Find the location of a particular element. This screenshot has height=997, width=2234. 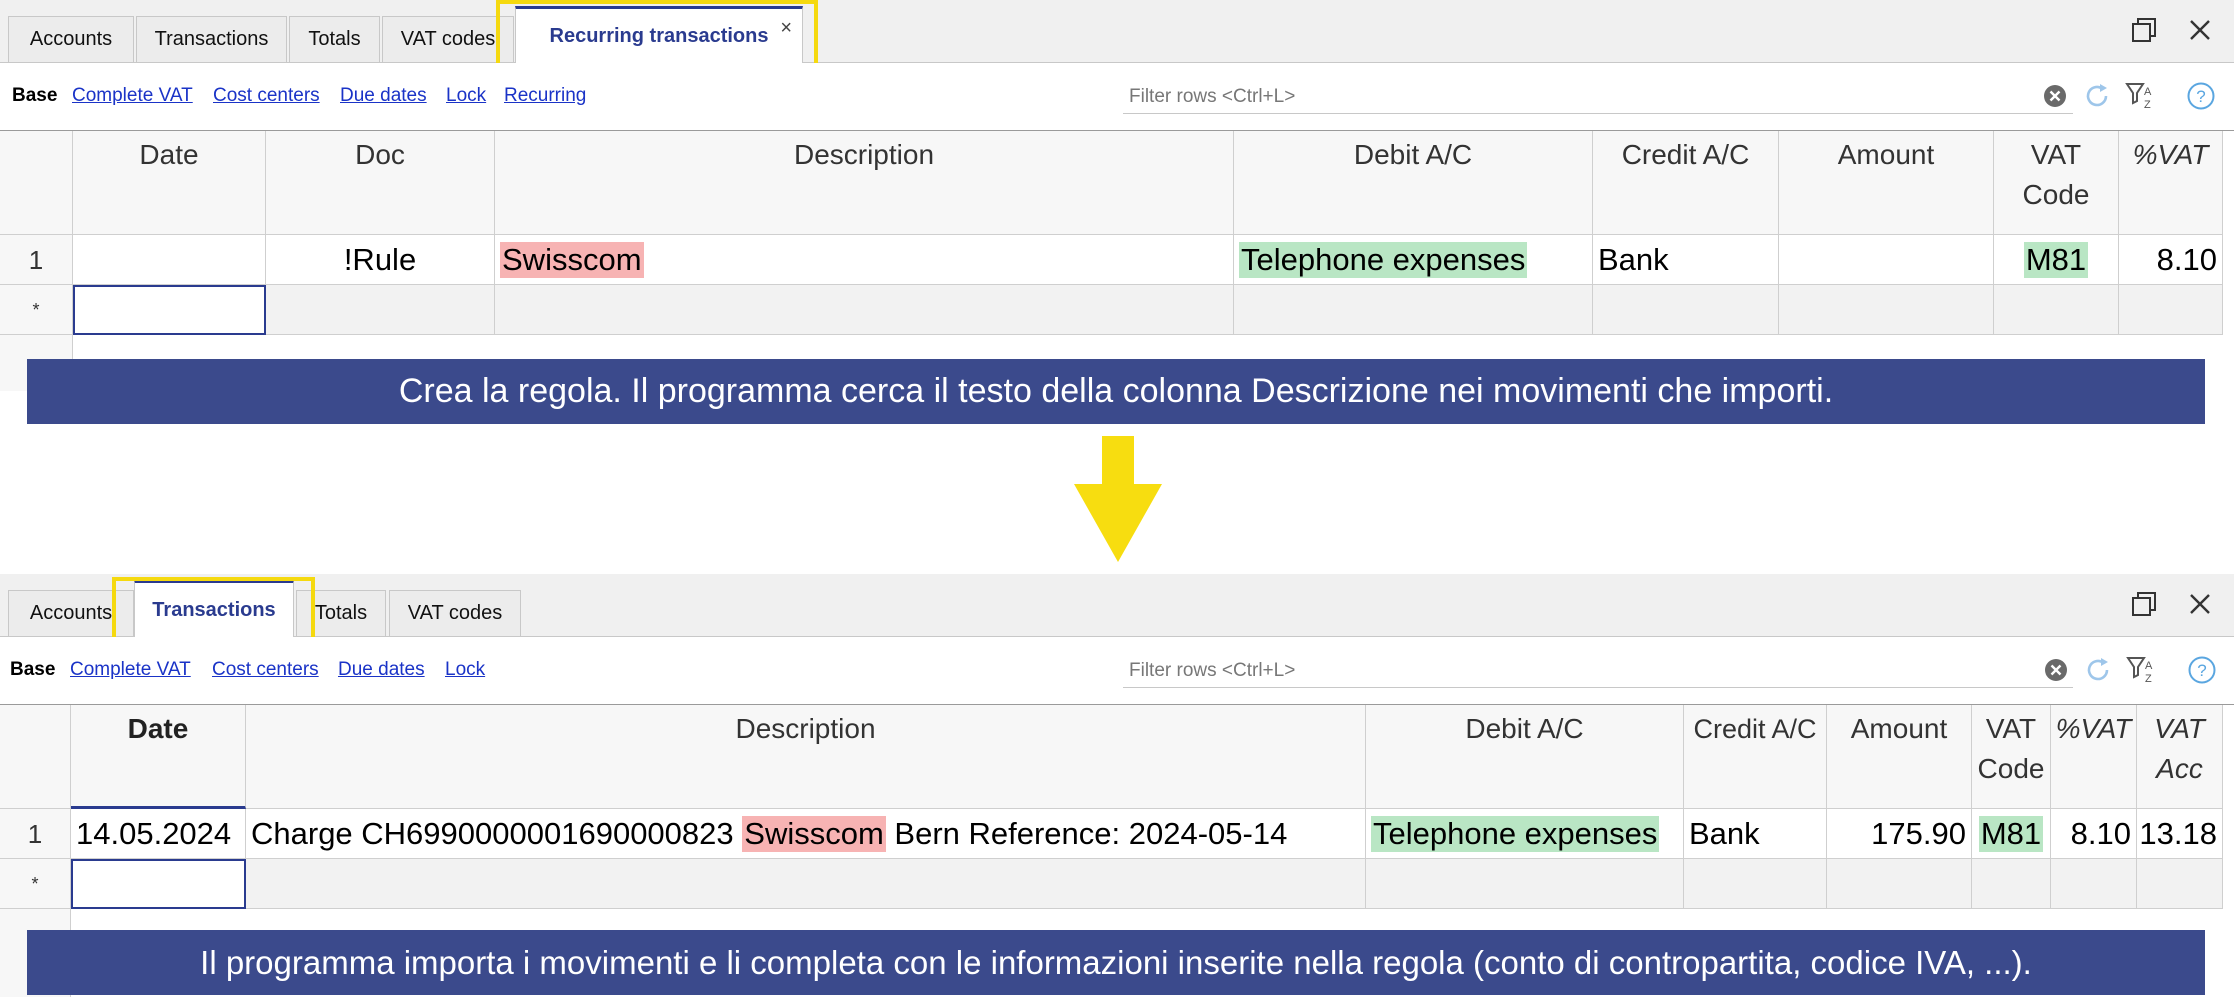

matched-text-highlight: Swisscom is located at coordinates (814, 833).